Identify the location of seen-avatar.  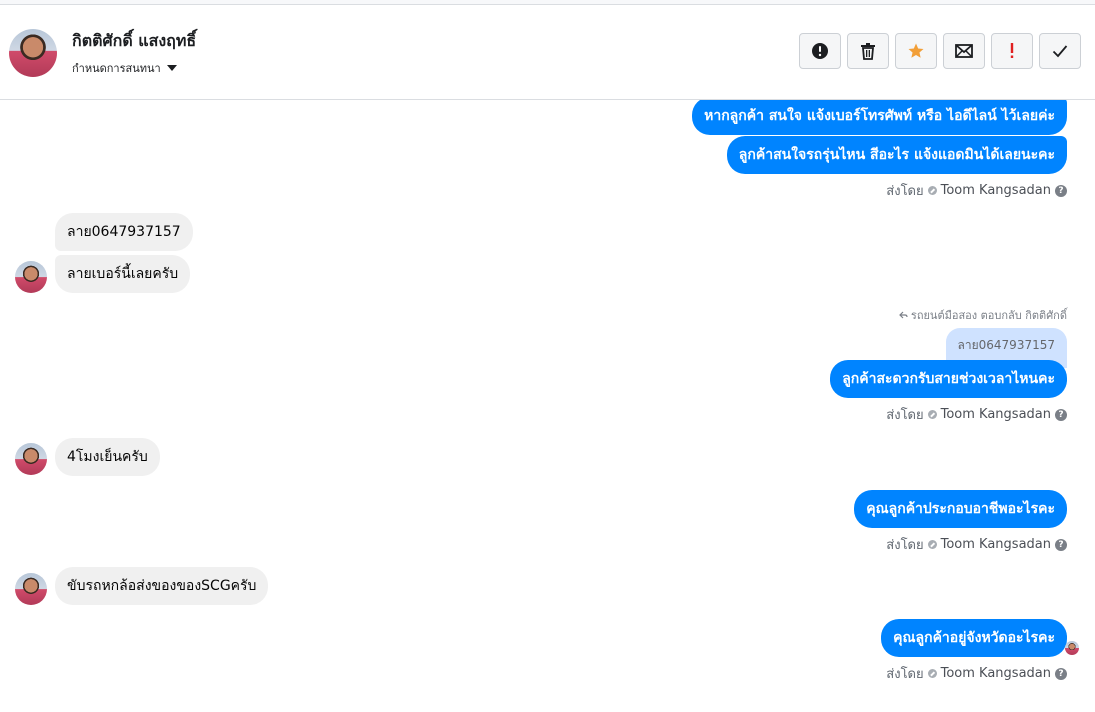
(1072, 648).